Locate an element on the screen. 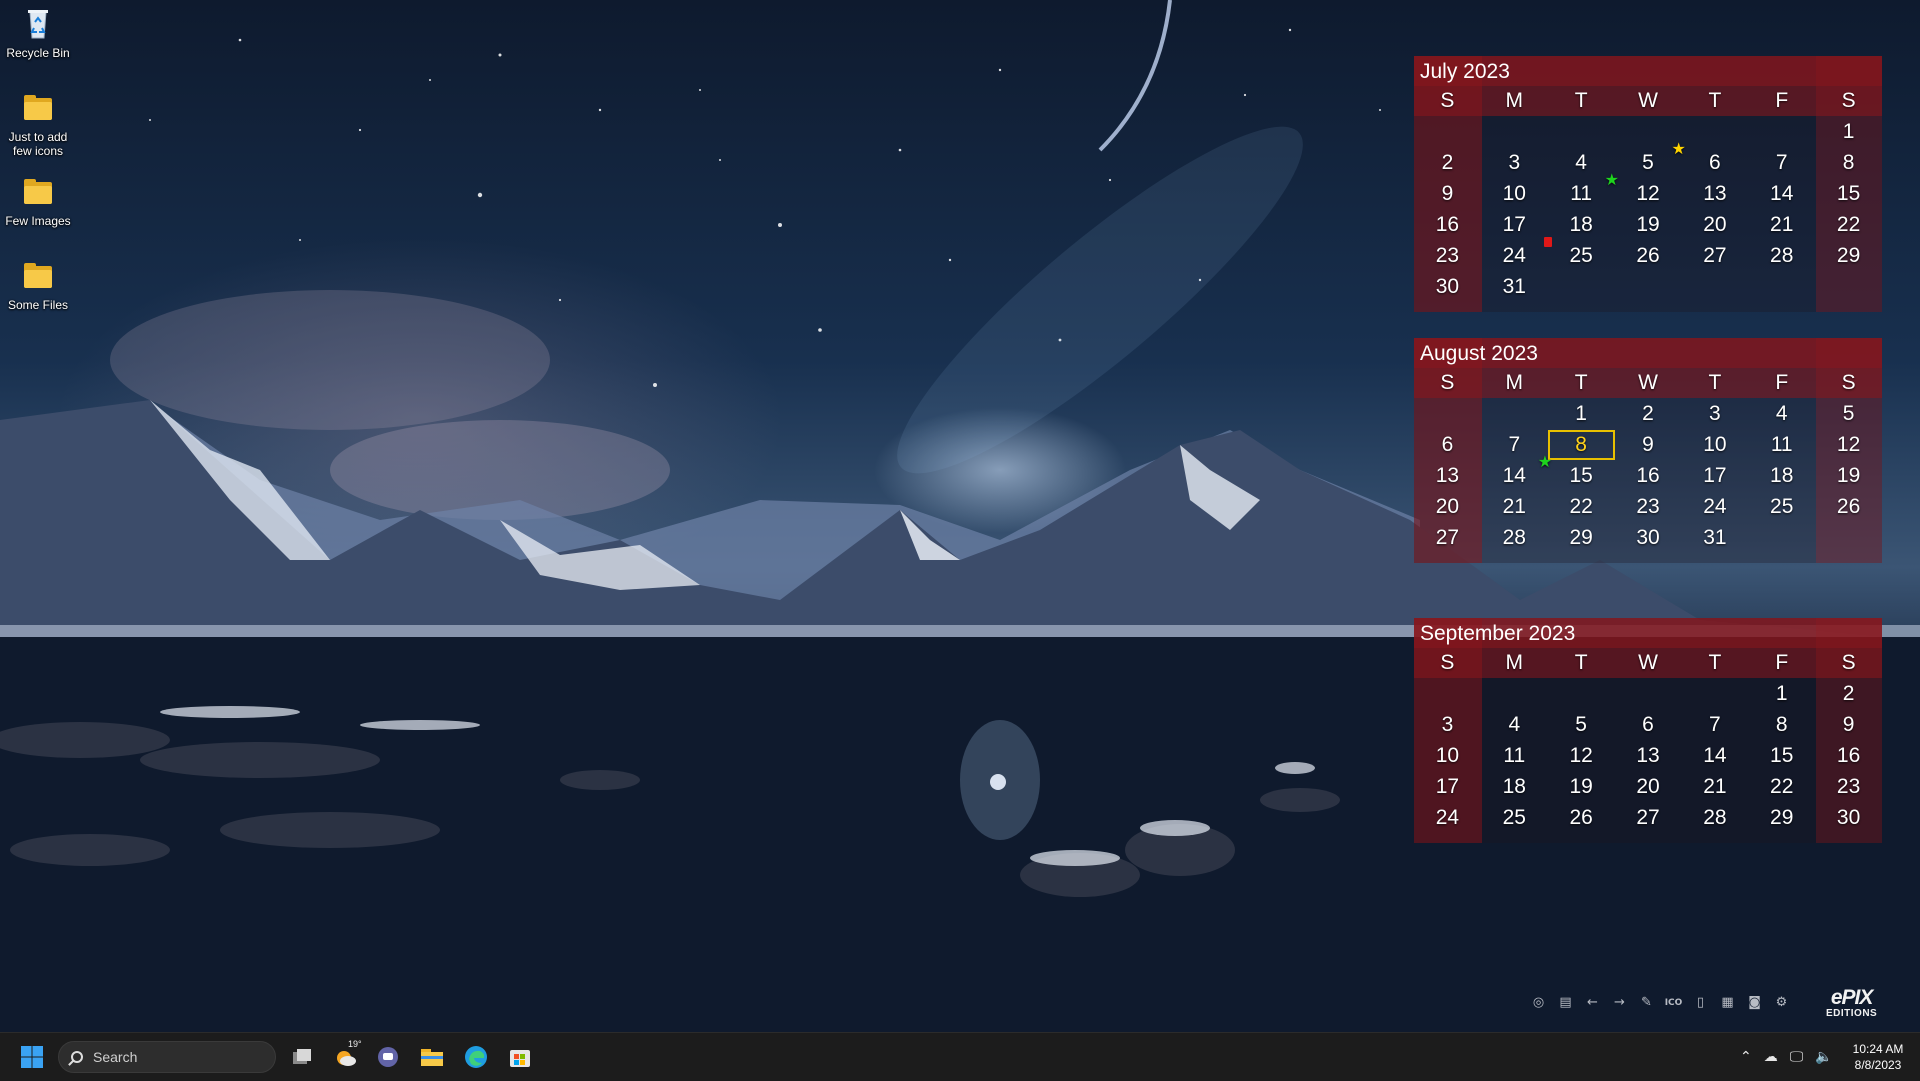  calendar-day: 8 is located at coordinates (1781, 725).